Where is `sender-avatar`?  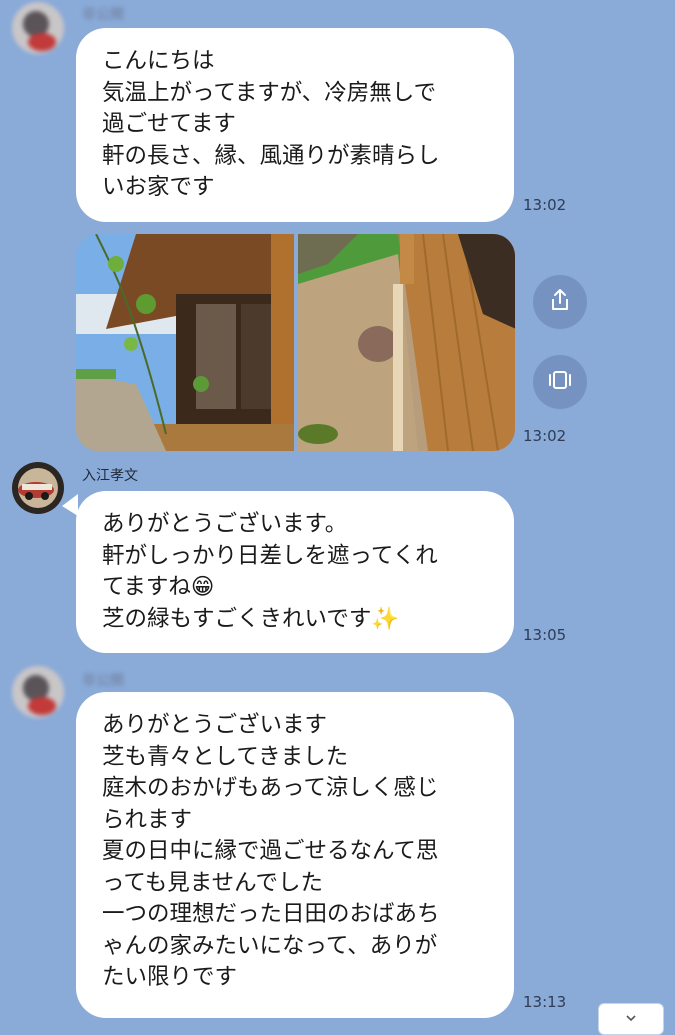 sender-avatar is located at coordinates (38, 488).